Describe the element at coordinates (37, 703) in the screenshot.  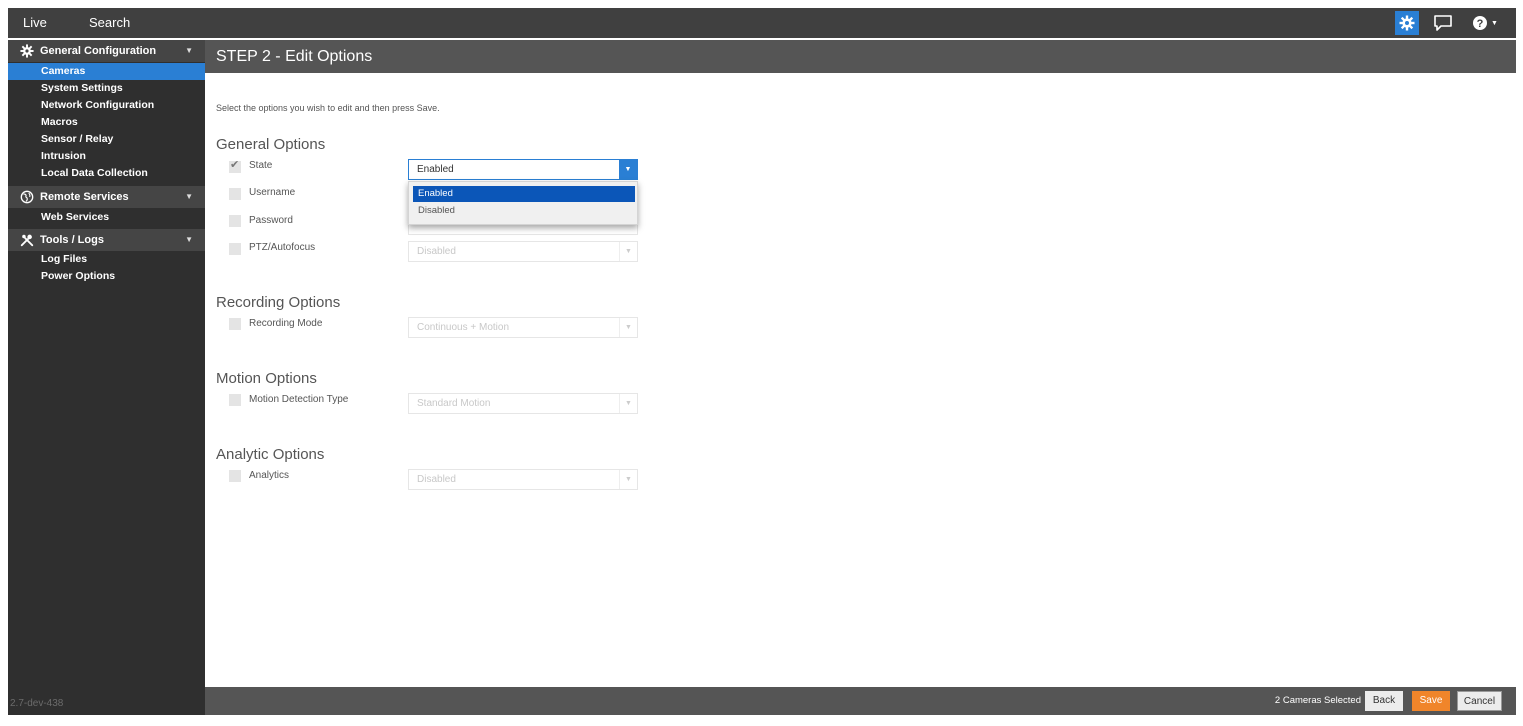
I see `version-label: 2.7-dev-438` at that location.